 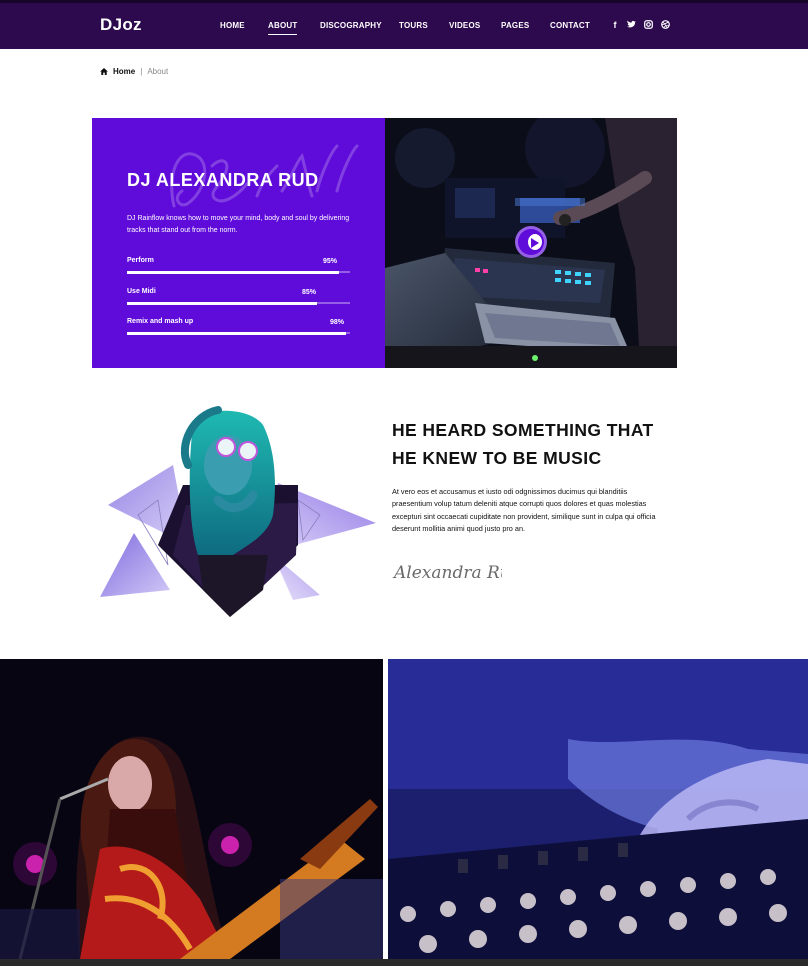 I want to click on play-button, so click(x=531, y=242).